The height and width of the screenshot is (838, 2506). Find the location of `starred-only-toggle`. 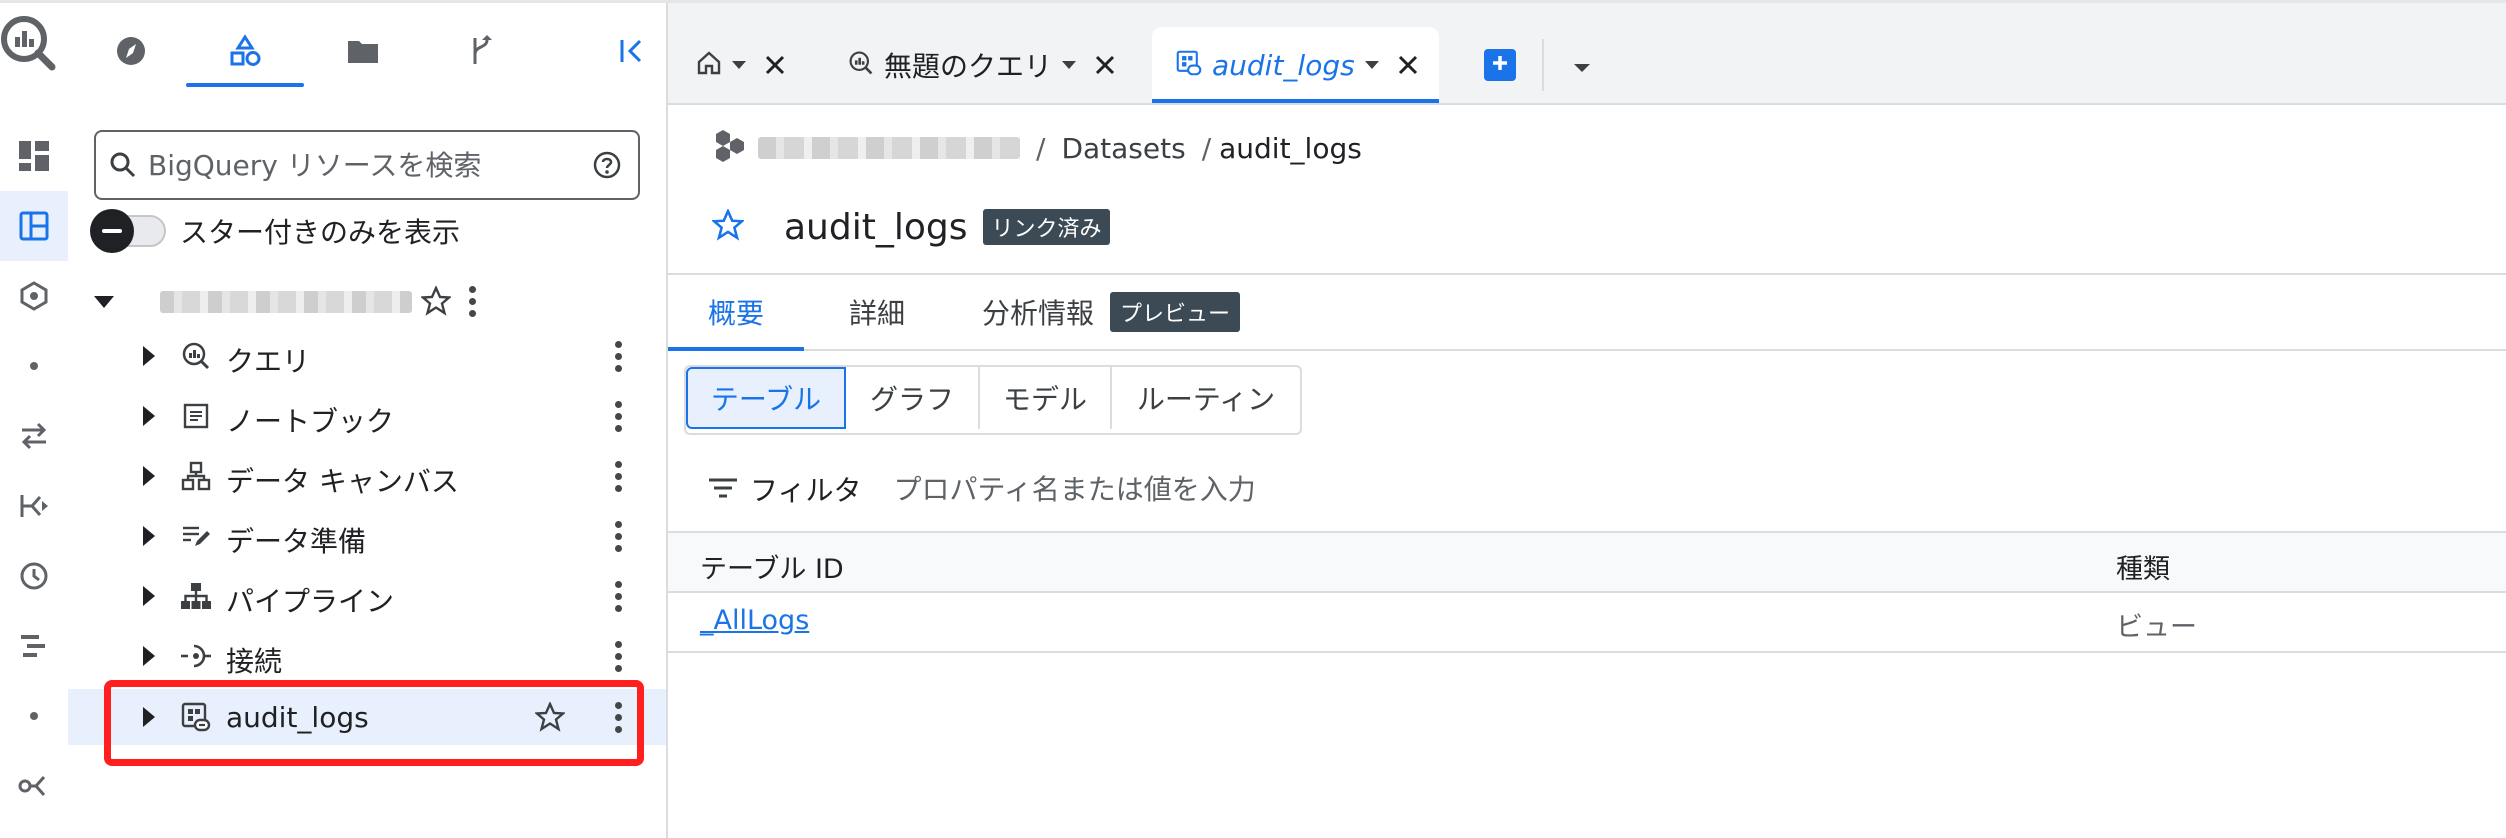

starred-only-toggle is located at coordinates (128, 231).